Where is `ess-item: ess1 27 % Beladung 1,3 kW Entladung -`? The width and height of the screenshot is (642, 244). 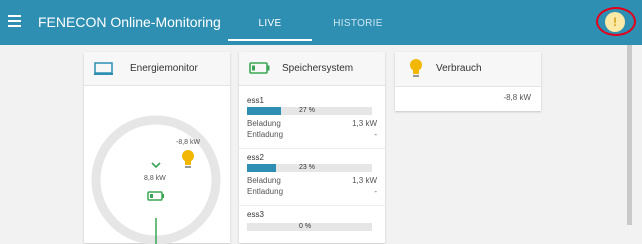 ess-item: ess1 27 % Beladung 1,3 kW Entladung - is located at coordinates (312, 120).